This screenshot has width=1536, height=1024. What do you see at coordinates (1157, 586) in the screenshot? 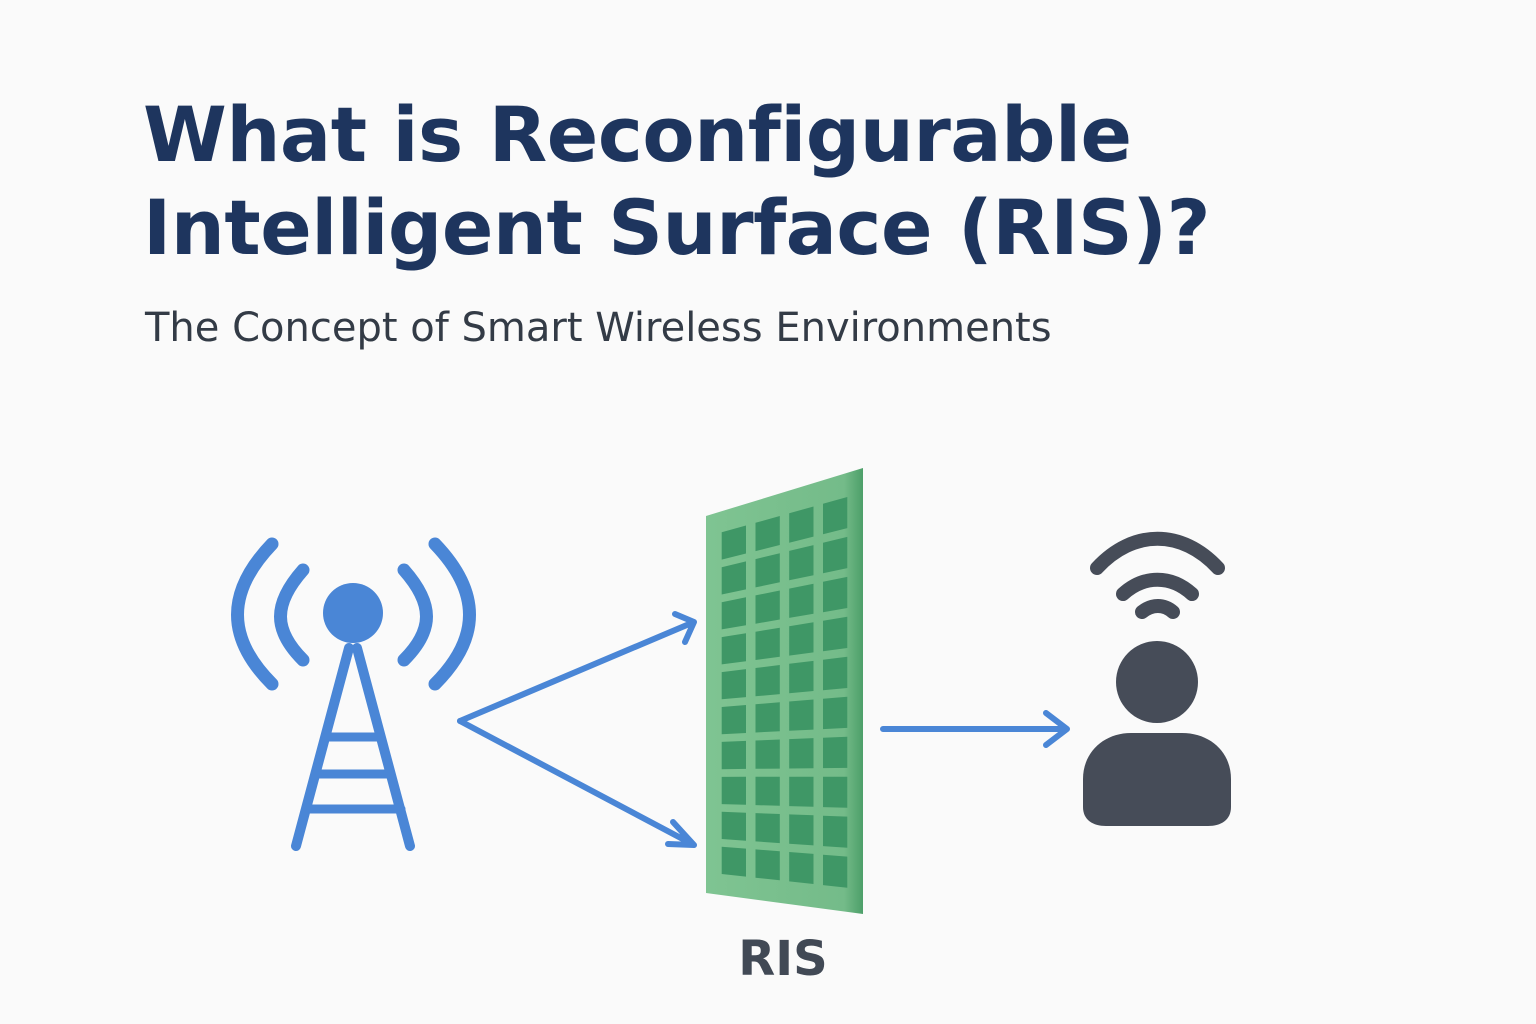
I see `wifi-middle-arc` at bounding box center [1157, 586].